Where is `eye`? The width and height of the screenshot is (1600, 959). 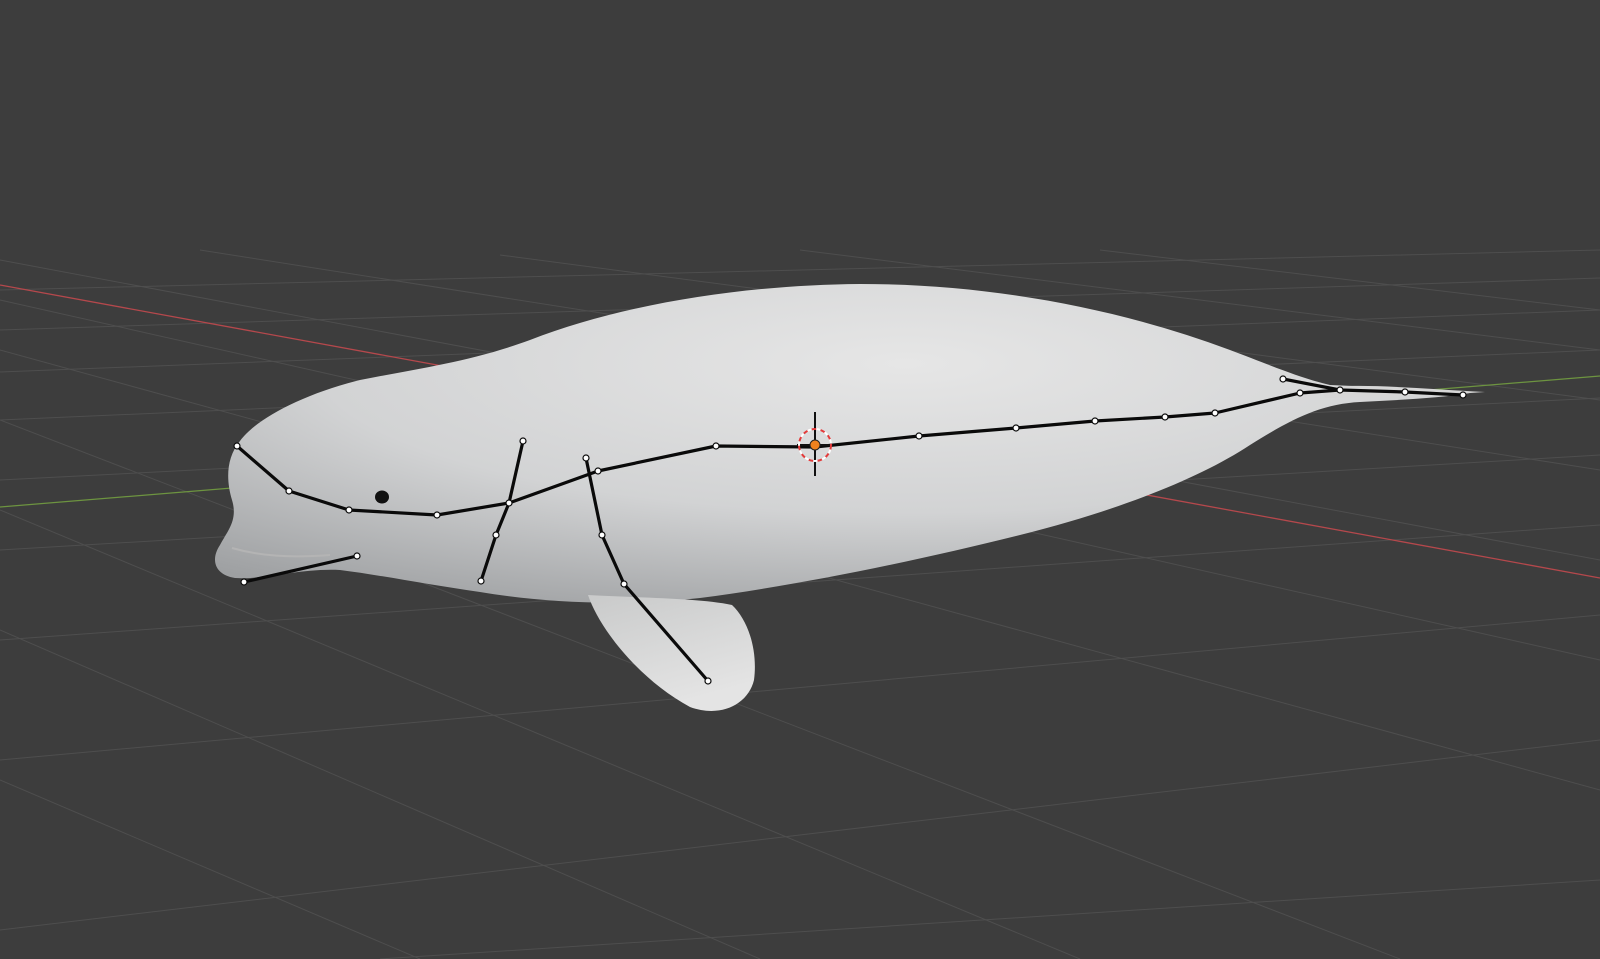 eye is located at coordinates (382, 497).